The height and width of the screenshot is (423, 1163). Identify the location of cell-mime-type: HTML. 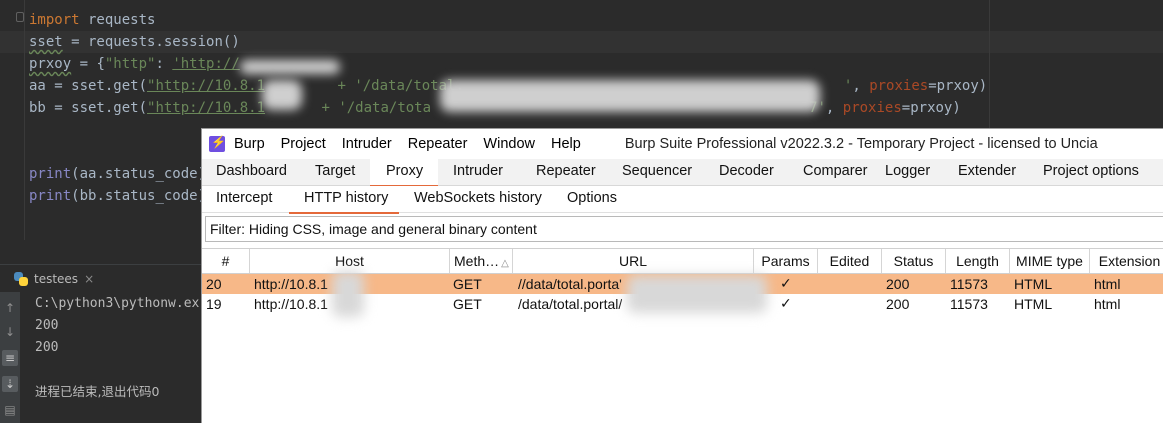
(1033, 284).